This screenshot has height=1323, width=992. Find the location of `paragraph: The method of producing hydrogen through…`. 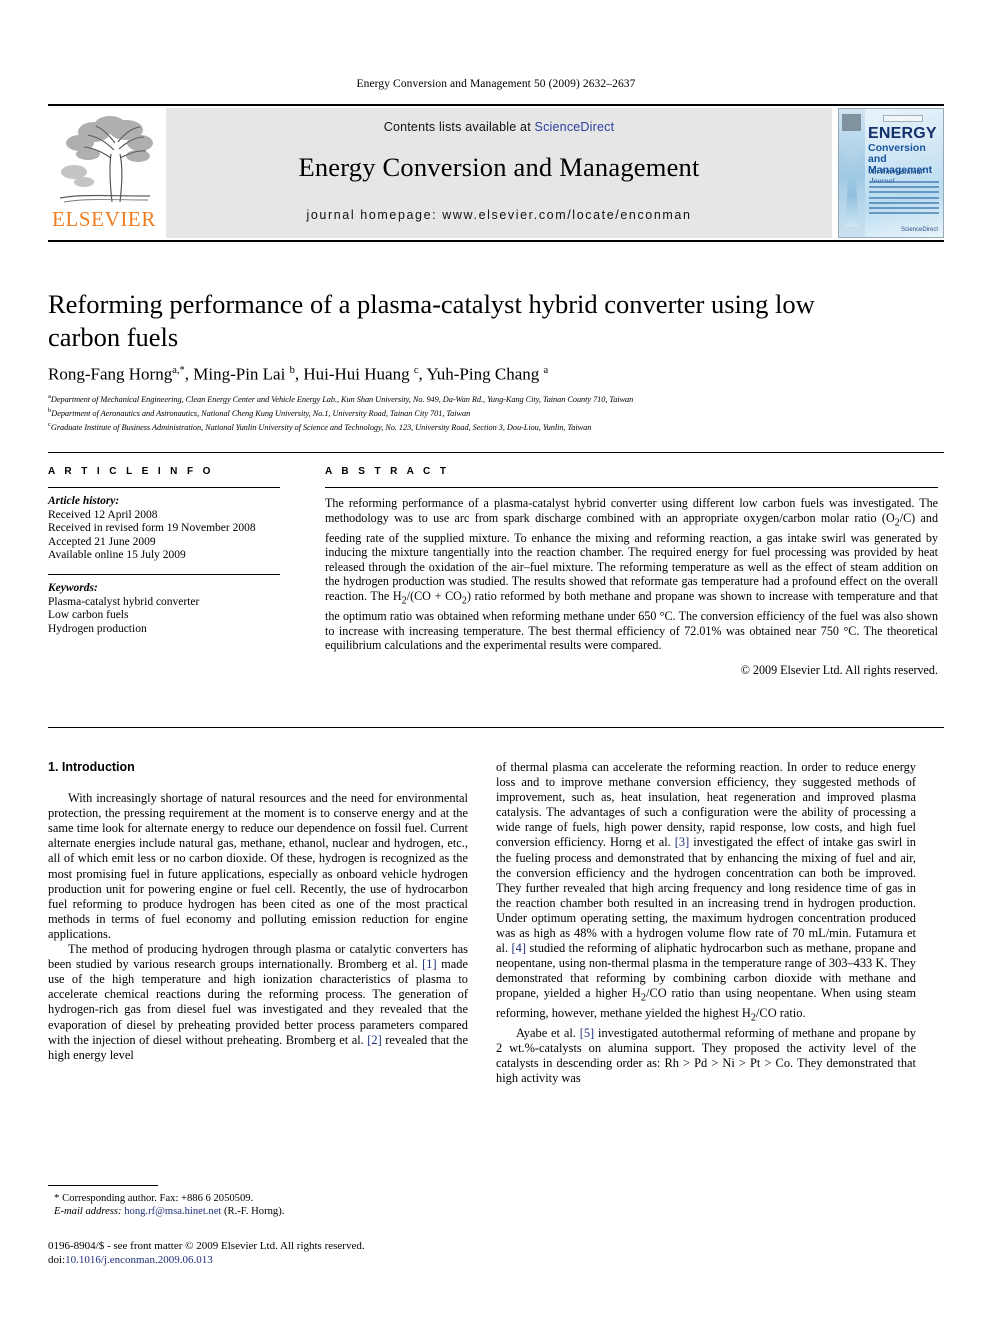

paragraph: The method of producing hydrogen through… is located at coordinates (258, 1002).